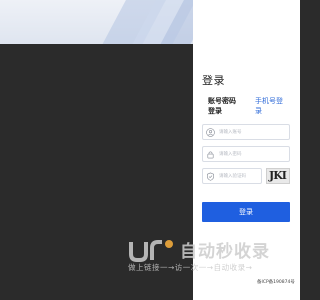  What do you see at coordinates (276, 282) in the screenshot?
I see `footer-icp-note: 备ICP备190874号` at bounding box center [276, 282].